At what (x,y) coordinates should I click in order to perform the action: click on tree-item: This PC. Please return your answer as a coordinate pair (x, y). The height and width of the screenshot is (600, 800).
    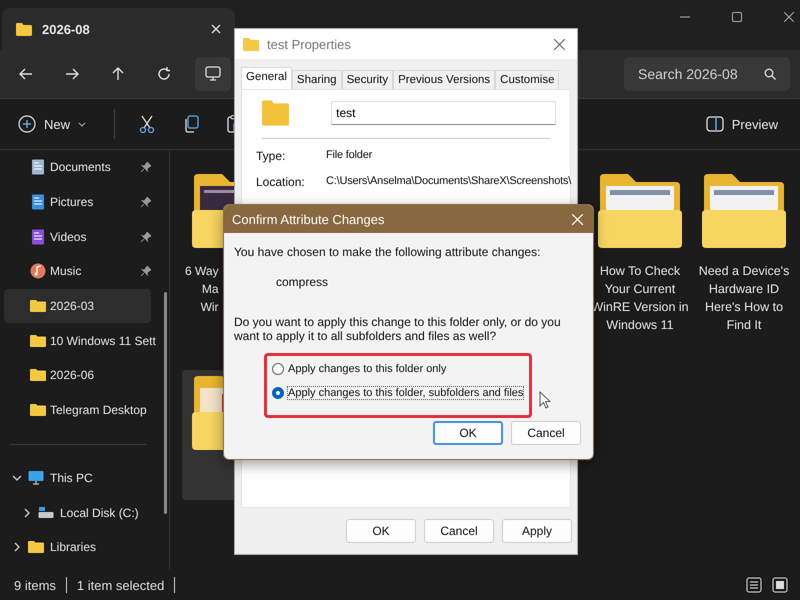
    Looking at the image, I should click on (84, 478).